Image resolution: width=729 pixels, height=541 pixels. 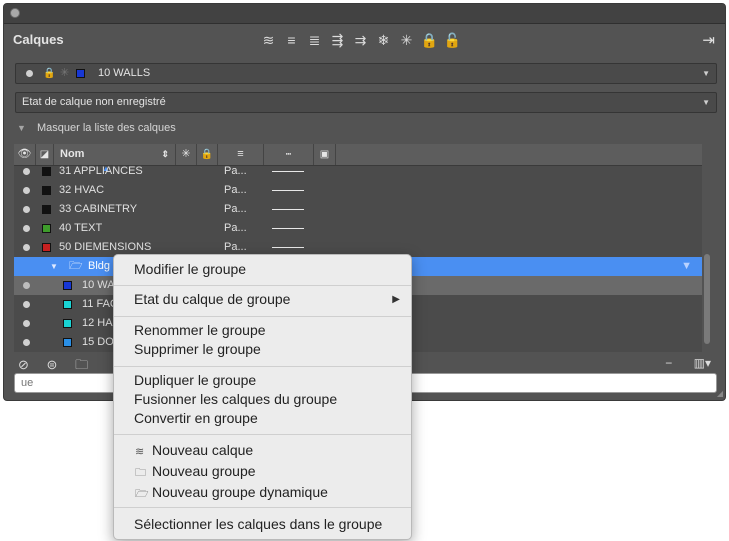 I want to click on thaw-icon: ✳, so click(x=406, y=40).